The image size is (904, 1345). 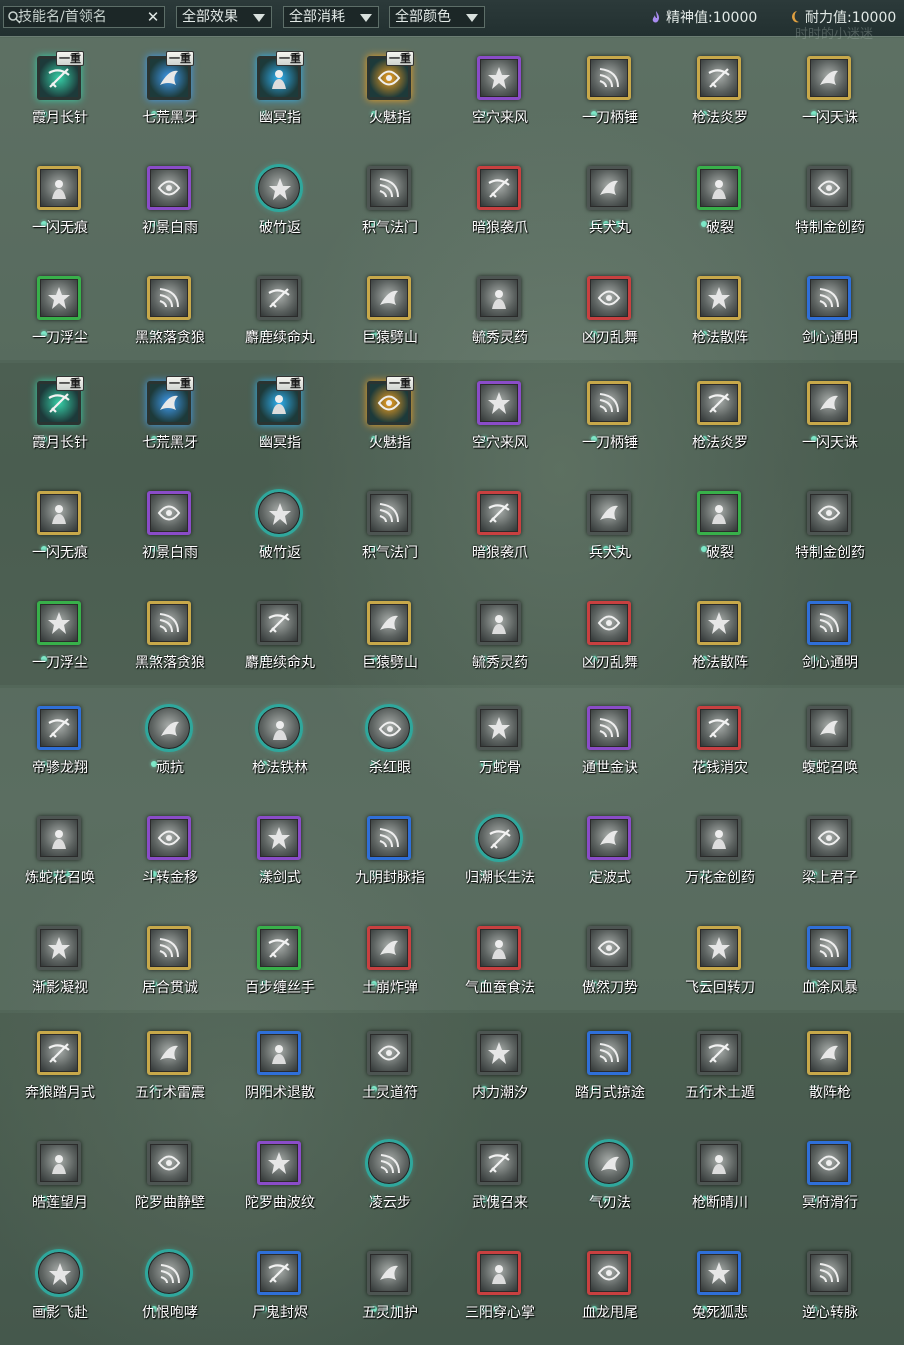 What do you see at coordinates (55, 743) in the screenshot?
I see `skill-slot: 帝骖龙翔` at bounding box center [55, 743].